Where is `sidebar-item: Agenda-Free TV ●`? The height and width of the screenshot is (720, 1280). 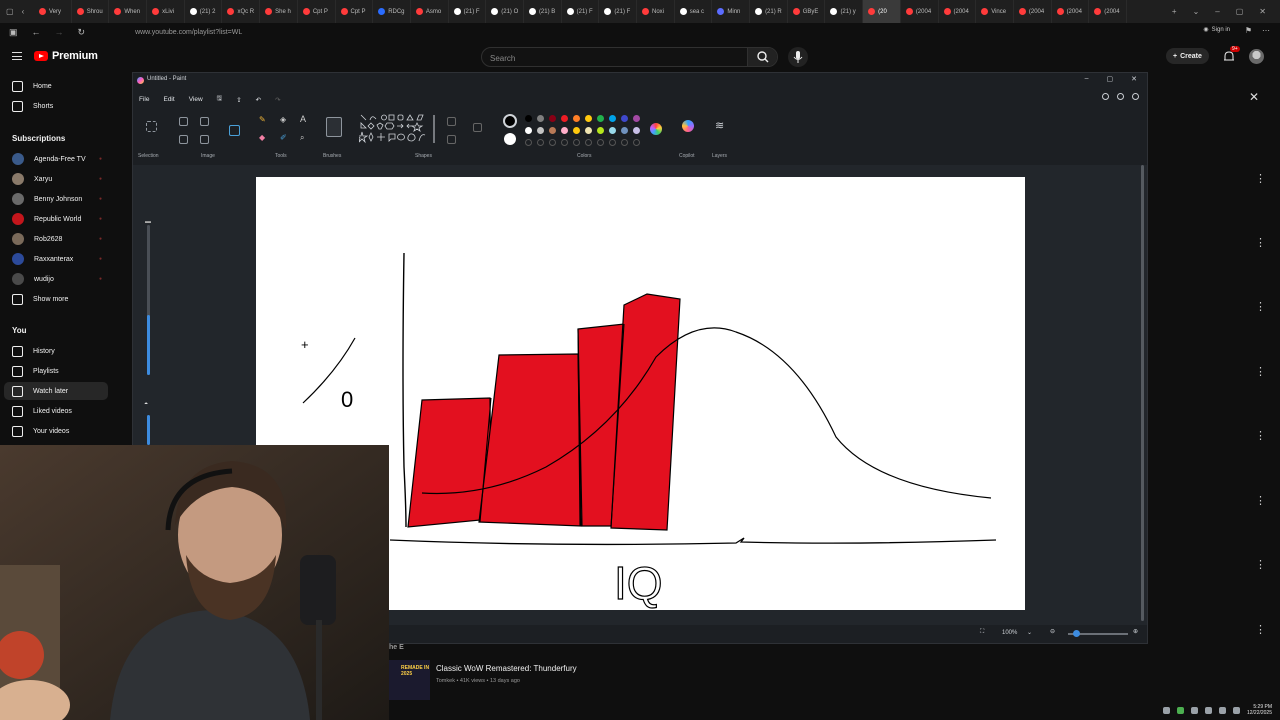 sidebar-item: Agenda-Free TV ● is located at coordinates (56, 159).